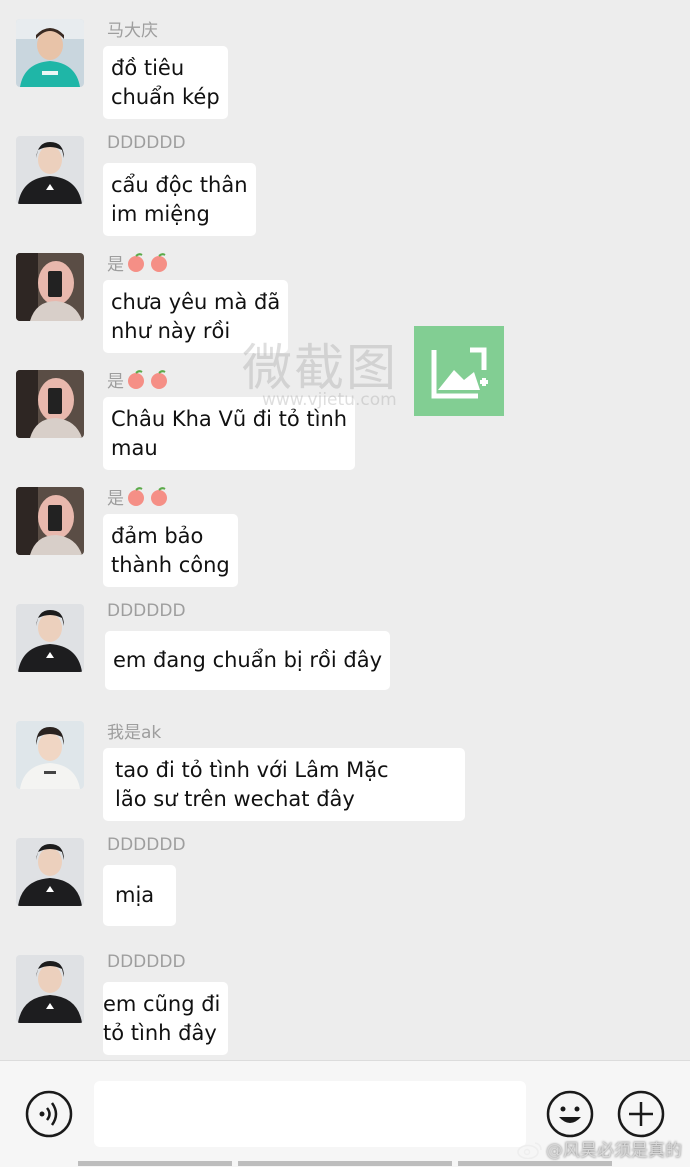  Describe the element at coordinates (170, 550) in the screenshot. I see `message-bubble: đảm bảo thành công` at that location.